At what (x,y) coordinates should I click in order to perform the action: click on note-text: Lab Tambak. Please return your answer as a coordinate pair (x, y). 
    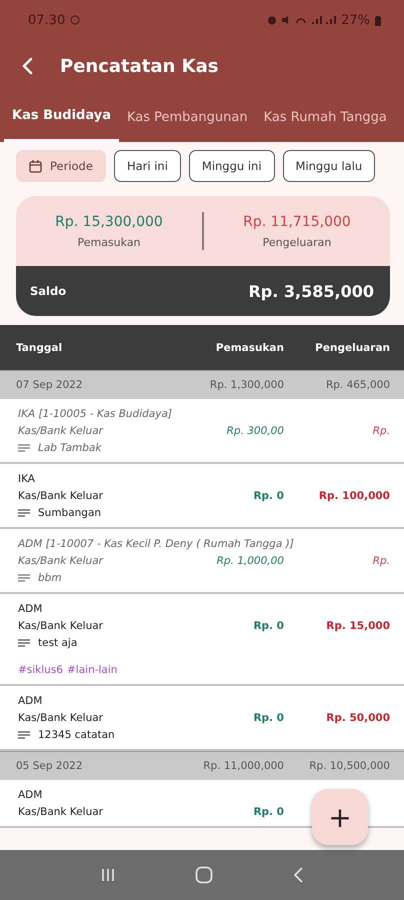
    Looking at the image, I should click on (70, 448).